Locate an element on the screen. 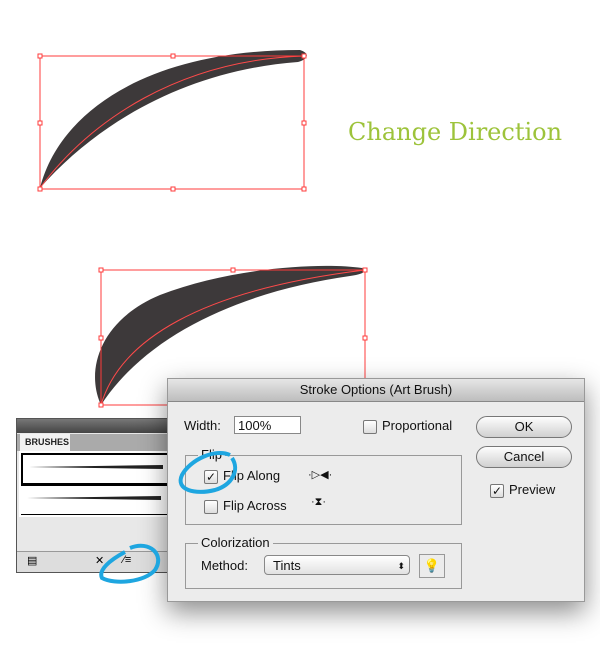 Image resolution: width=600 pixels, height=671 pixels. highlight-circle-stroke-options is located at coordinates (130, 563).